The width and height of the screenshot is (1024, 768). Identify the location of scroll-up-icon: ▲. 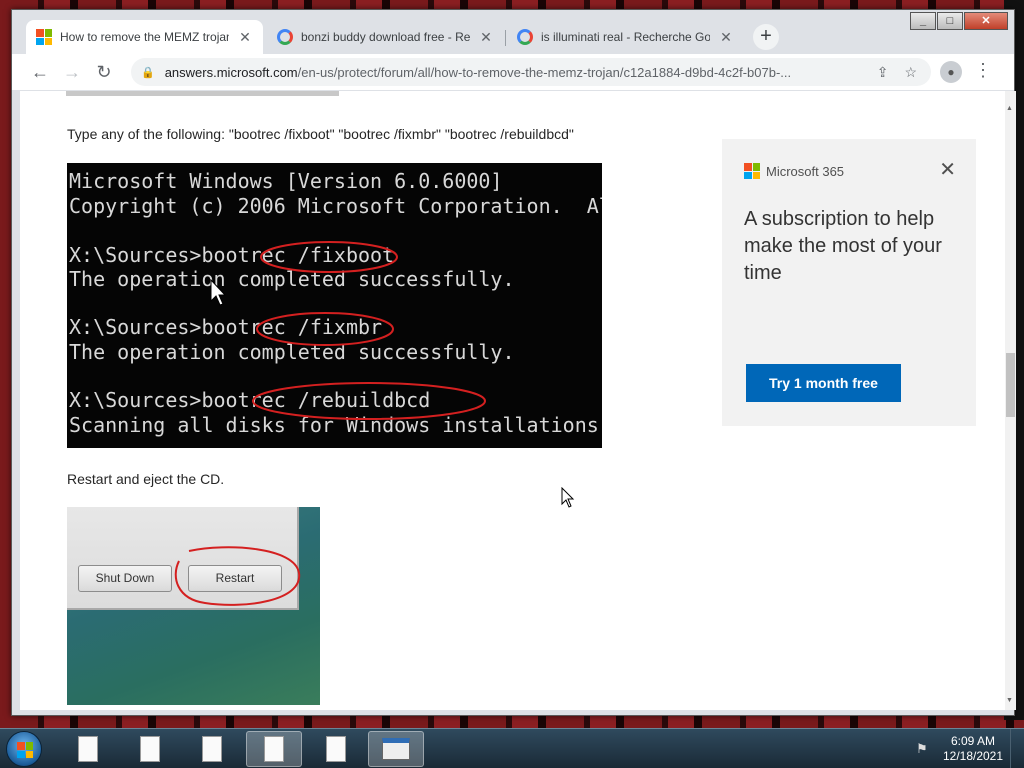
(1009, 108).